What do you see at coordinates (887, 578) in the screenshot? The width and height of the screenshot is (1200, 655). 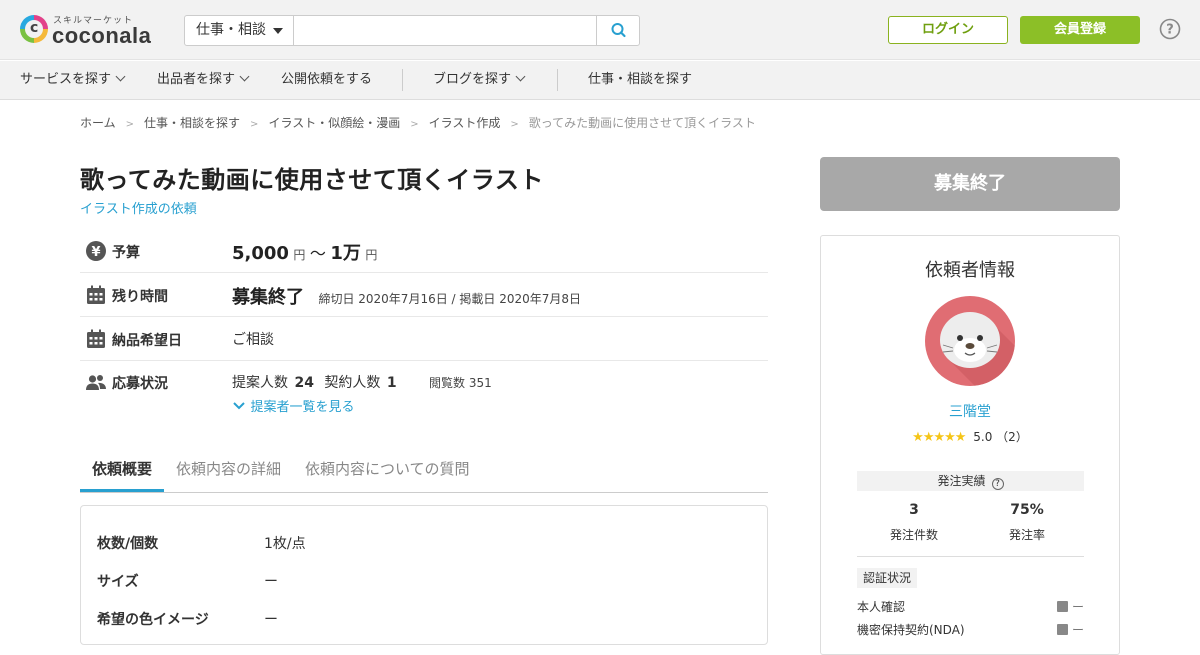 I see `verification-heading: 認証状況` at bounding box center [887, 578].